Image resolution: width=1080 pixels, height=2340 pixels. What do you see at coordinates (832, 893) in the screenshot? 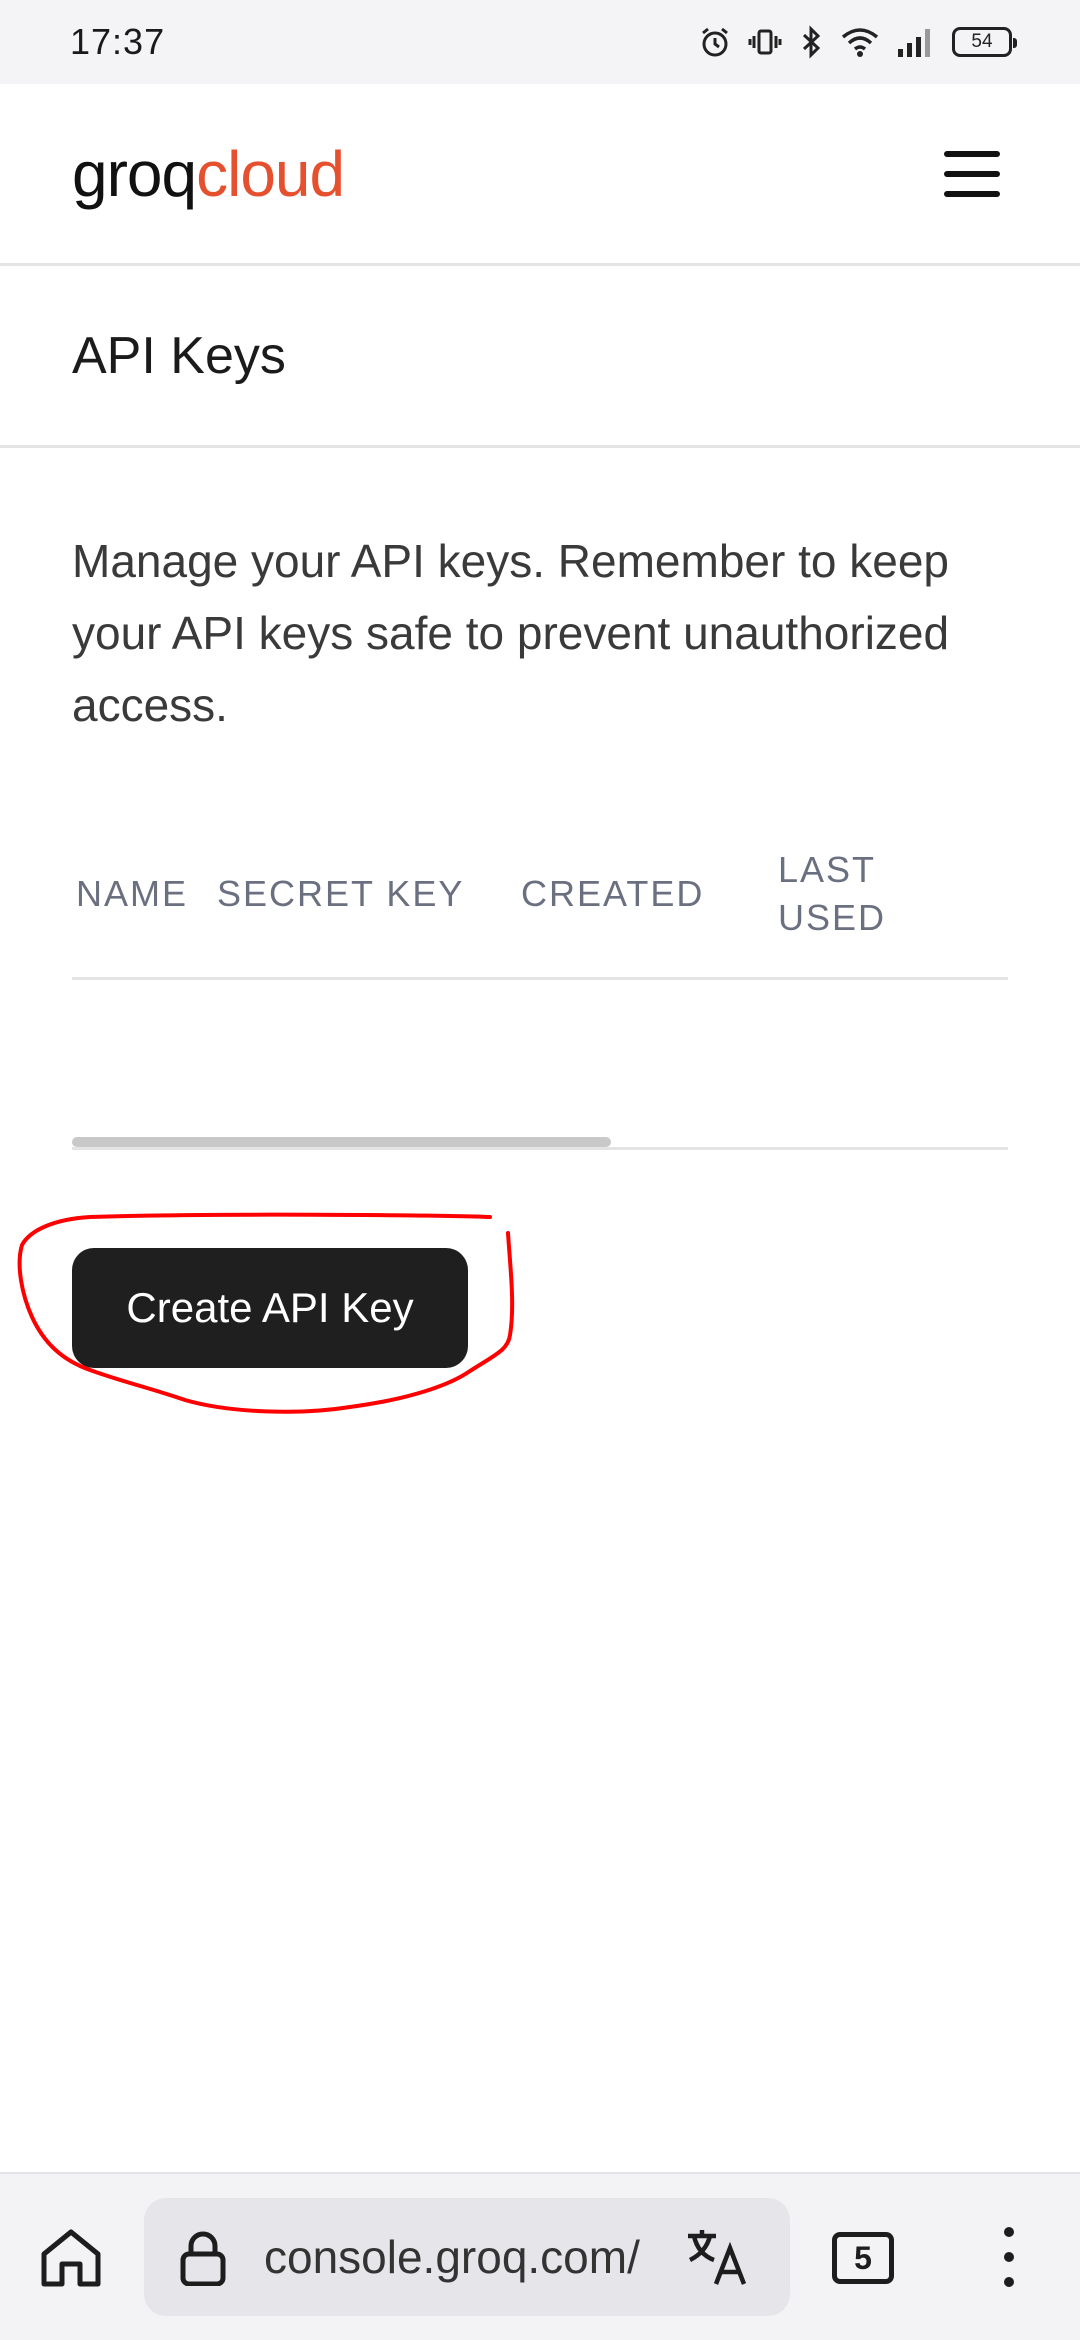
I see `column-header-last-used: LAST USED` at bounding box center [832, 893].